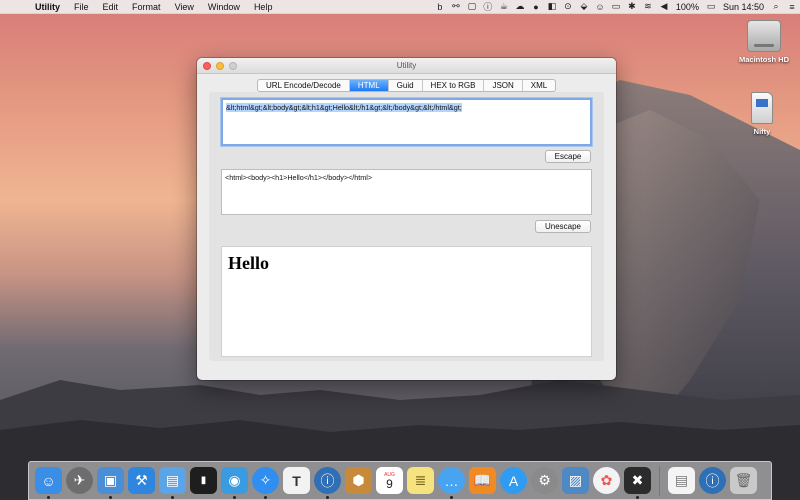 The height and width of the screenshot is (500, 800). What do you see at coordinates (764, 36) in the screenshot?
I see `hard-drive-icon` at bounding box center [764, 36].